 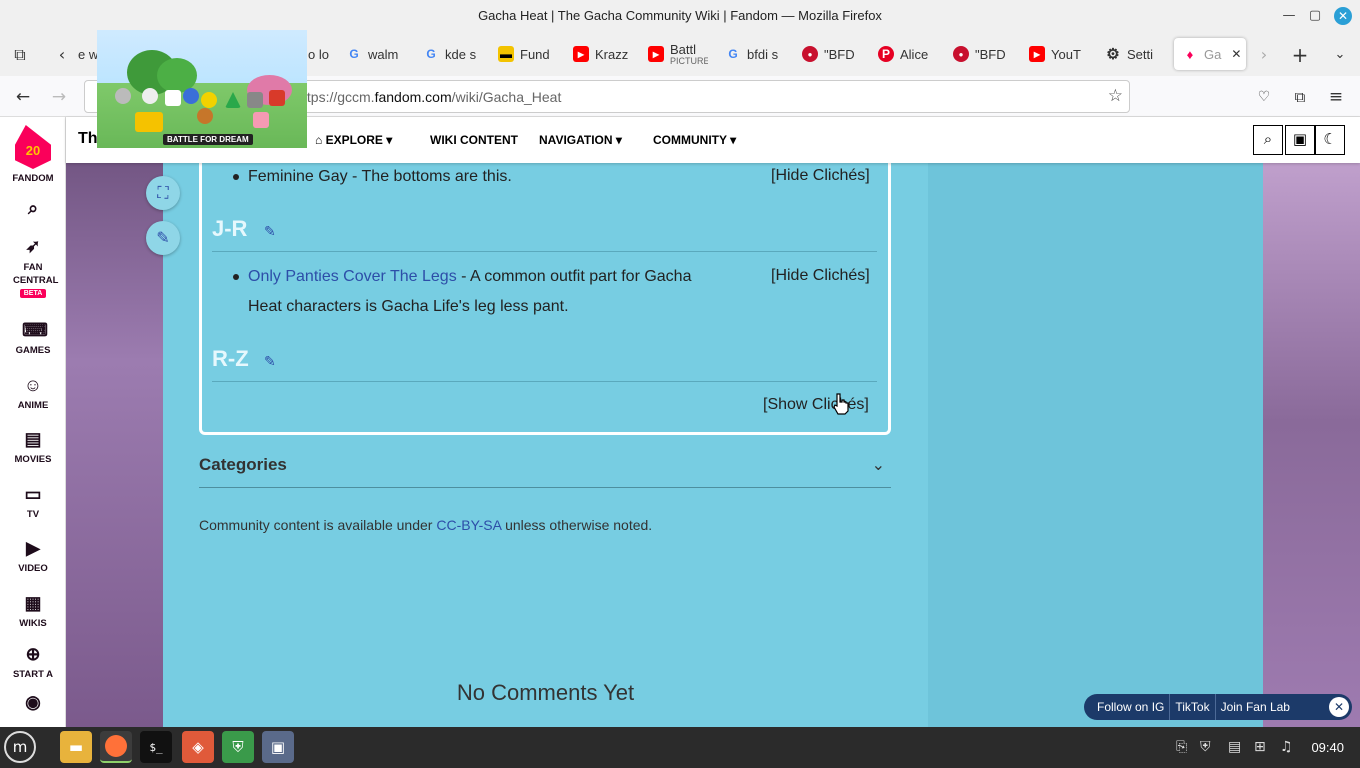 I want to click on fullscreen-icon: ⛶, so click(x=163, y=193).